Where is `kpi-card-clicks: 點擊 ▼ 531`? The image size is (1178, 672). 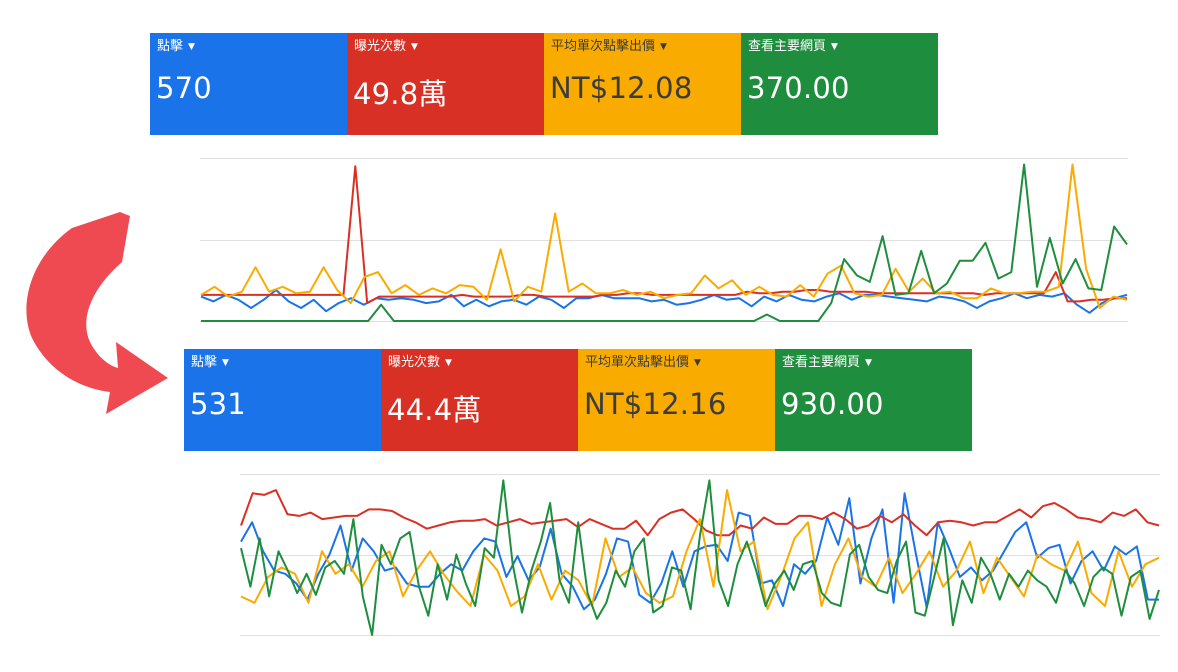 kpi-card-clicks: 點擊 ▼ 531 is located at coordinates (282, 400).